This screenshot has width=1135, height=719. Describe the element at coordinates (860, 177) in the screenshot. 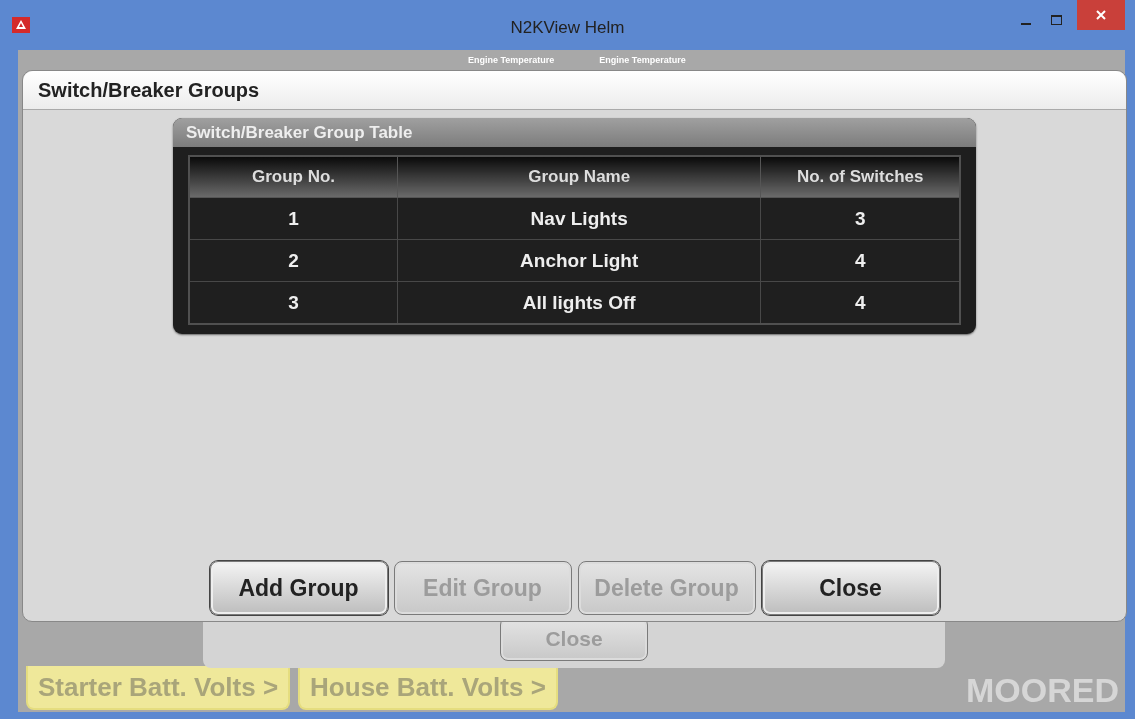

I see `column-header: No. of Switches` at that location.